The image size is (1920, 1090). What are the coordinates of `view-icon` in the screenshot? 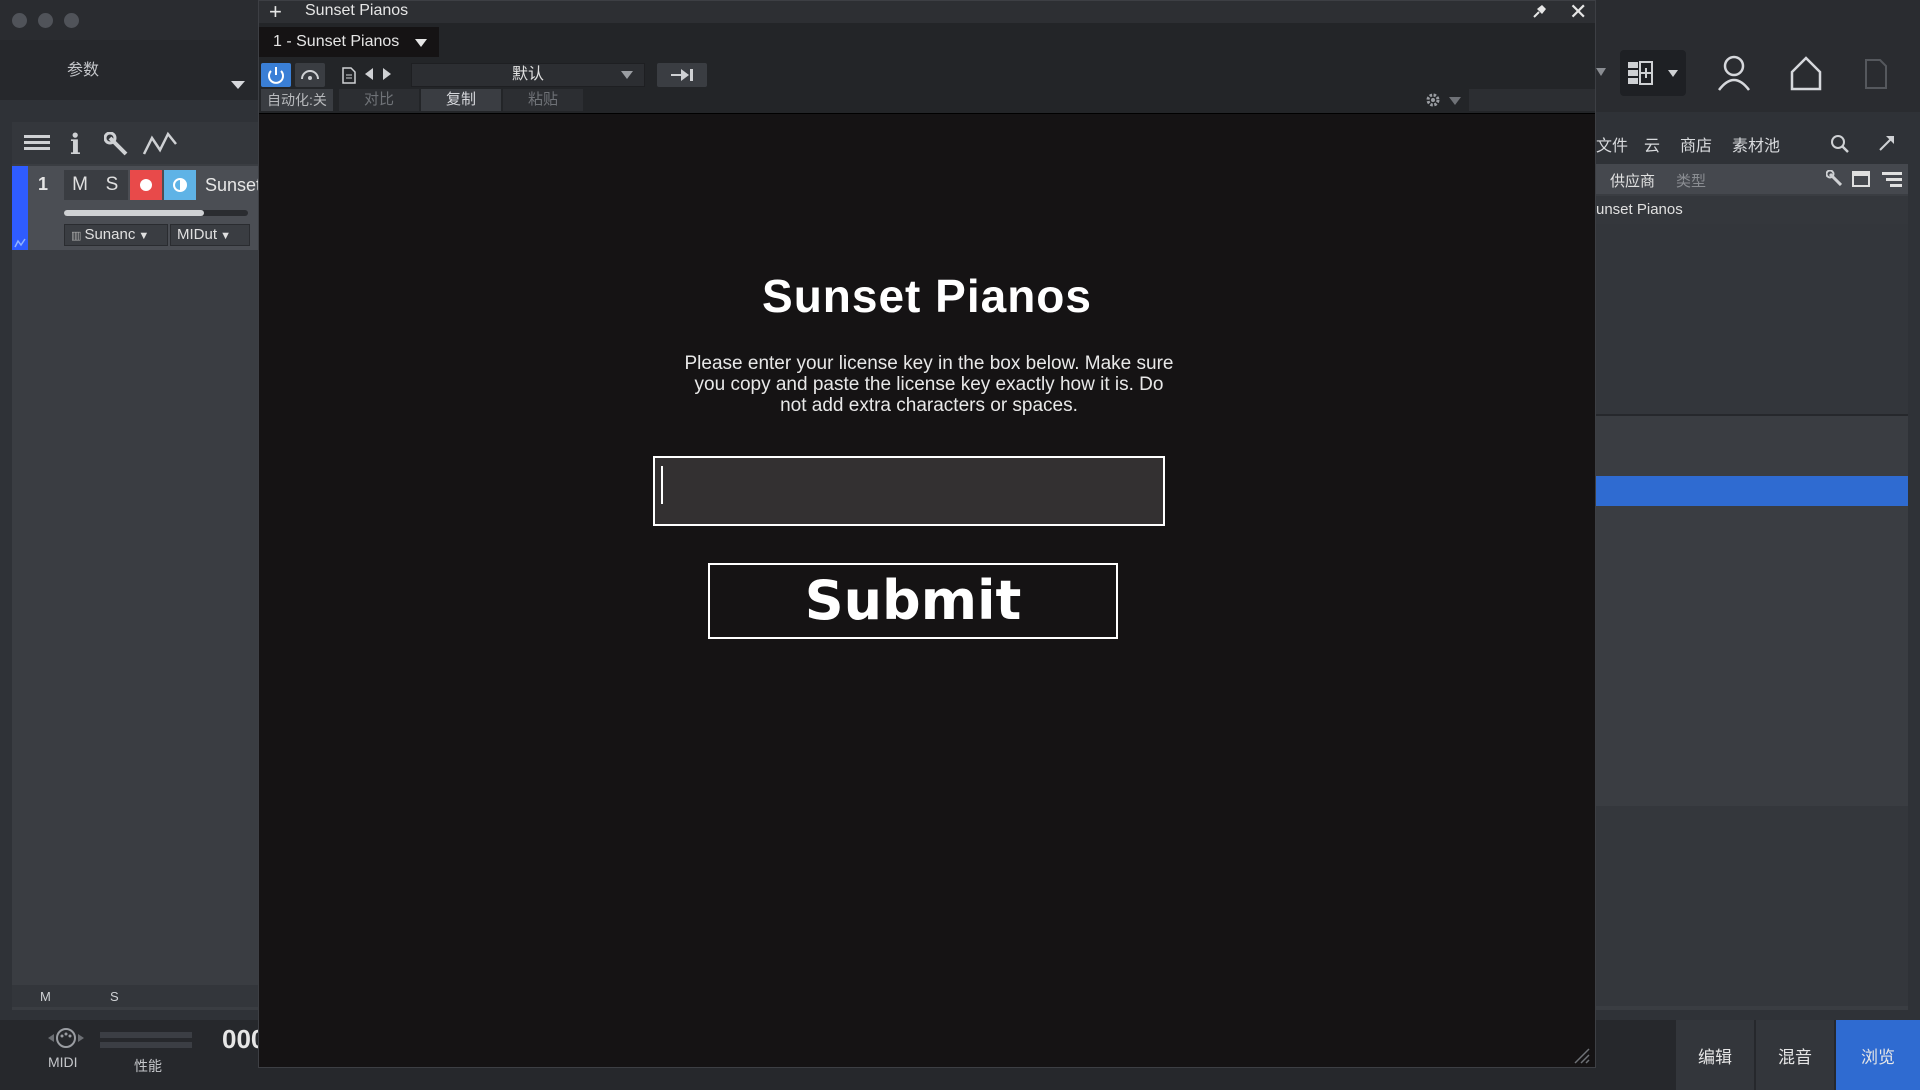 It's located at (1861, 179).